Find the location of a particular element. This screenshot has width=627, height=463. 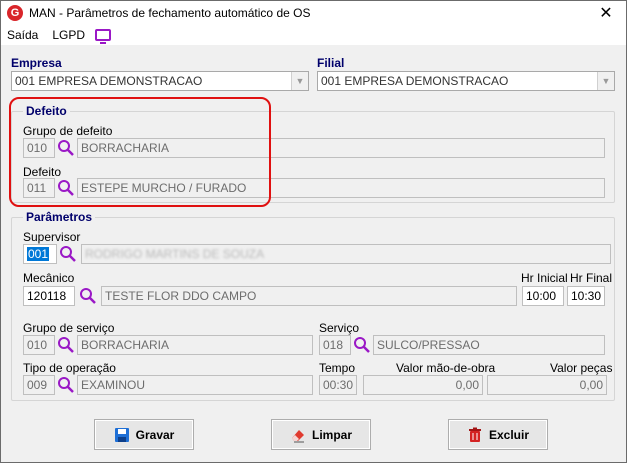

mecanico-name-field: TESTE FLOR DDO CAMPO is located at coordinates (309, 296).